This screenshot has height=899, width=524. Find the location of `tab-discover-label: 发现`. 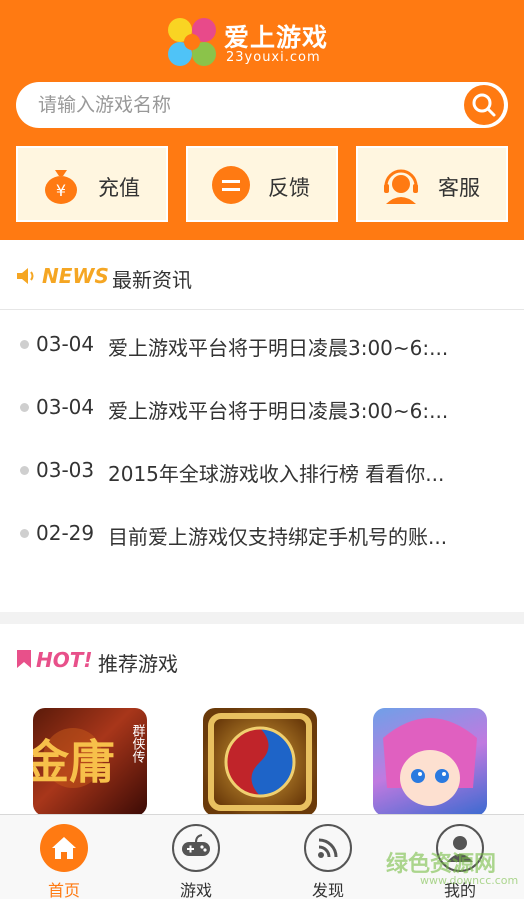

tab-discover-label: 发现 is located at coordinates (327, 890).